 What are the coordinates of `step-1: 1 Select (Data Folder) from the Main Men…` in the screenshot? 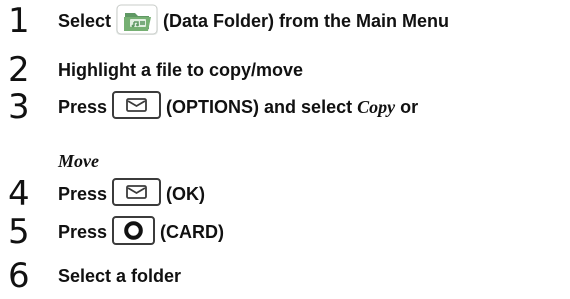 It's located at (288, 21).